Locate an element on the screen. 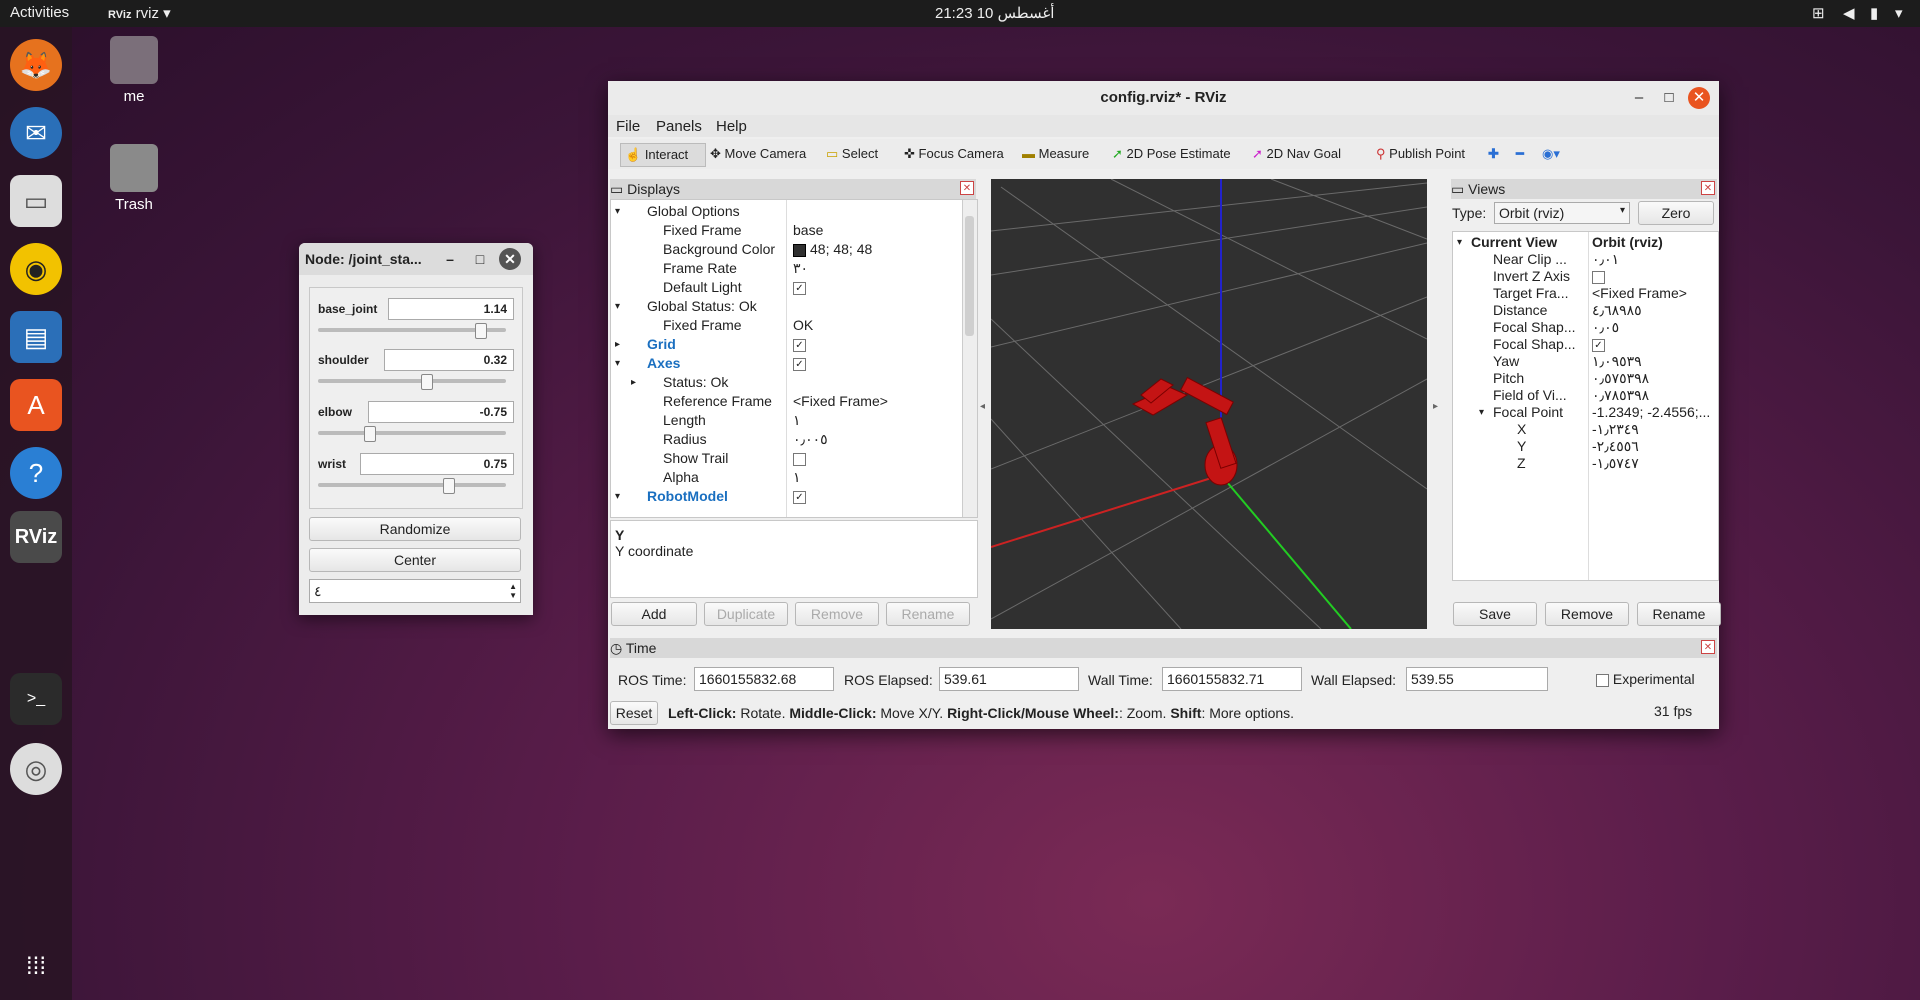  remove-view-button: Remove is located at coordinates (1587, 614).